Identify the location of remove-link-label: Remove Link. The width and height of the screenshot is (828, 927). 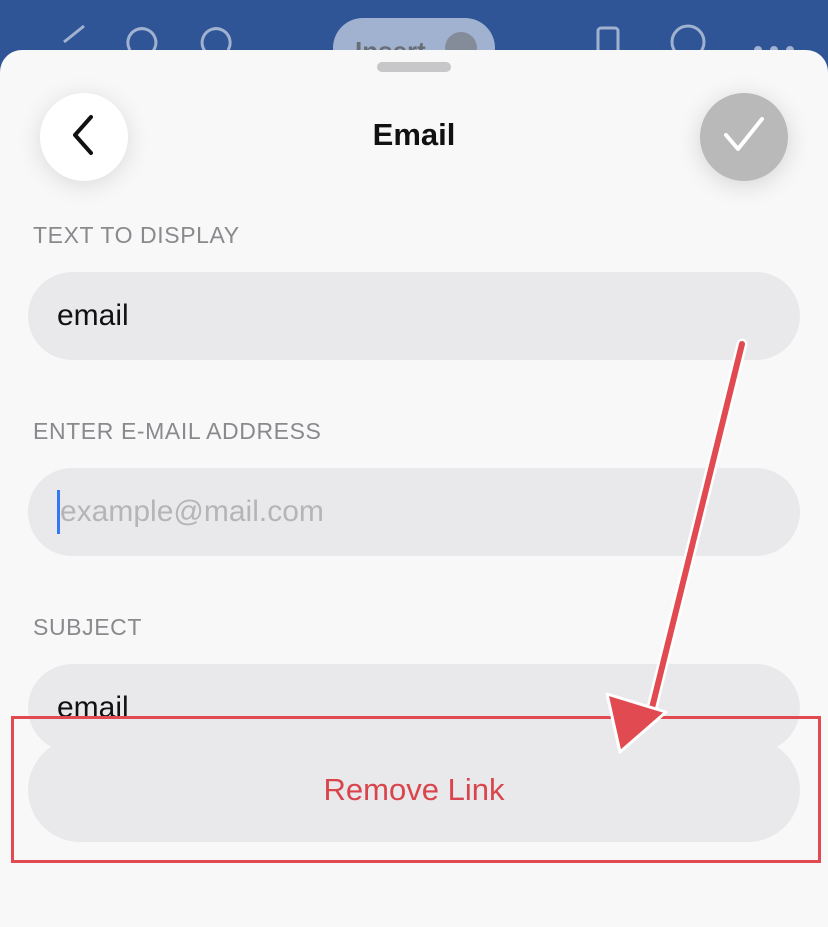
(414, 789).